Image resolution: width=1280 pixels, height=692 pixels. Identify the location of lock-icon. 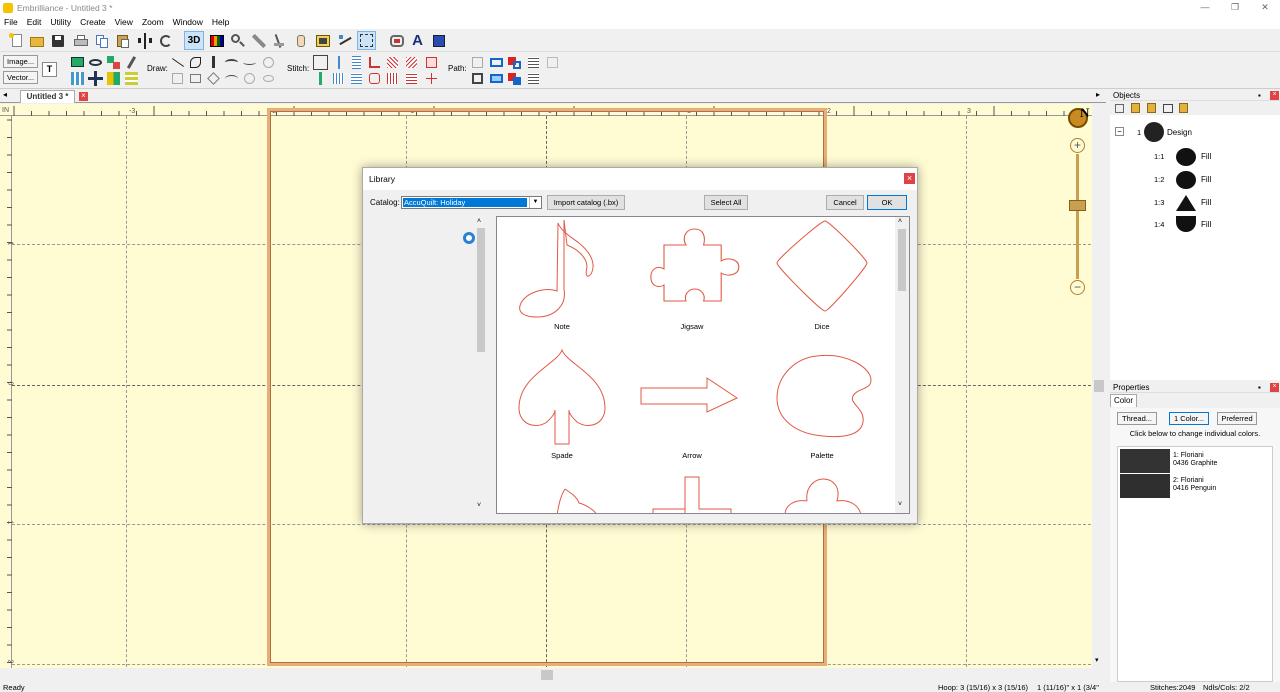
(1135, 108).